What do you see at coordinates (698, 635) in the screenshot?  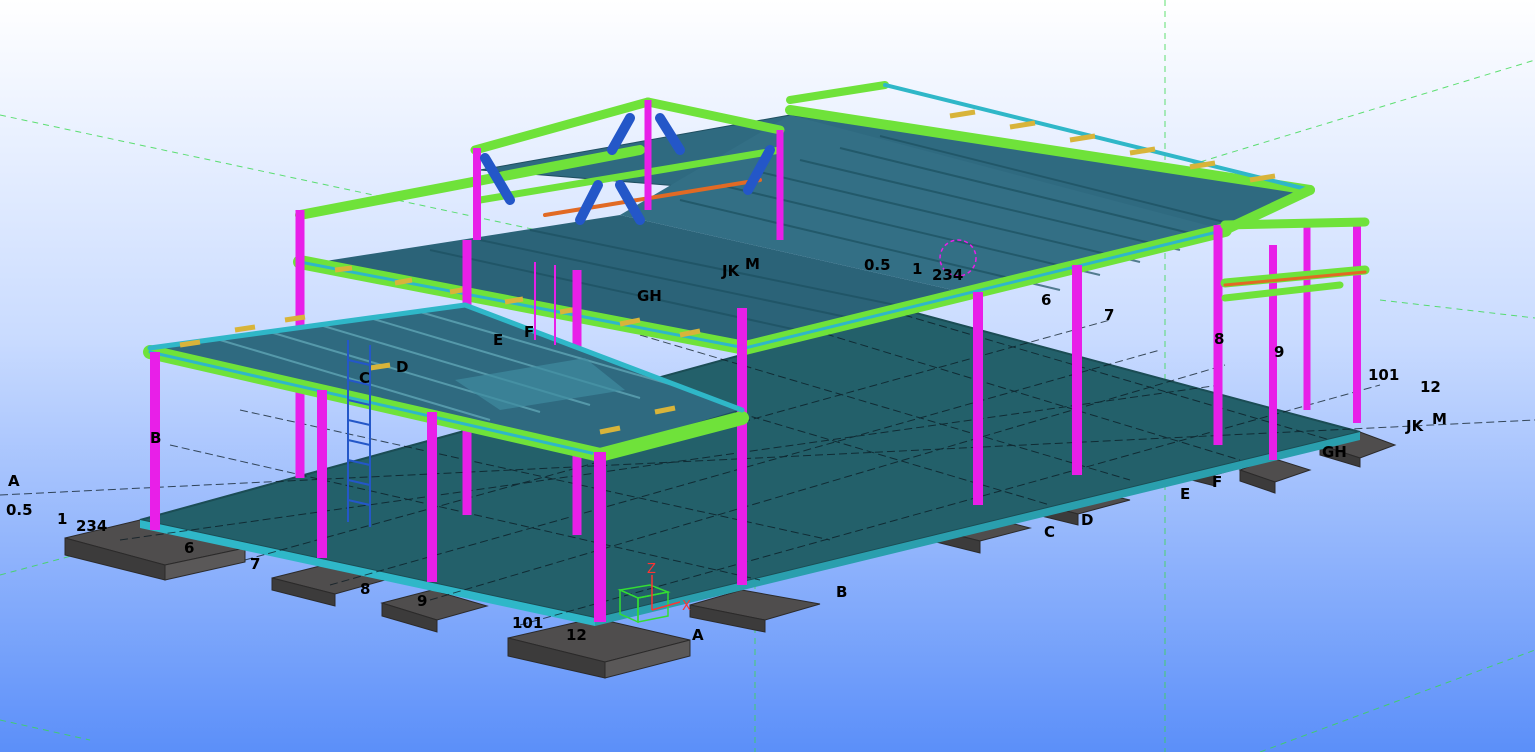 I see `grid-label-right-a: A` at bounding box center [698, 635].